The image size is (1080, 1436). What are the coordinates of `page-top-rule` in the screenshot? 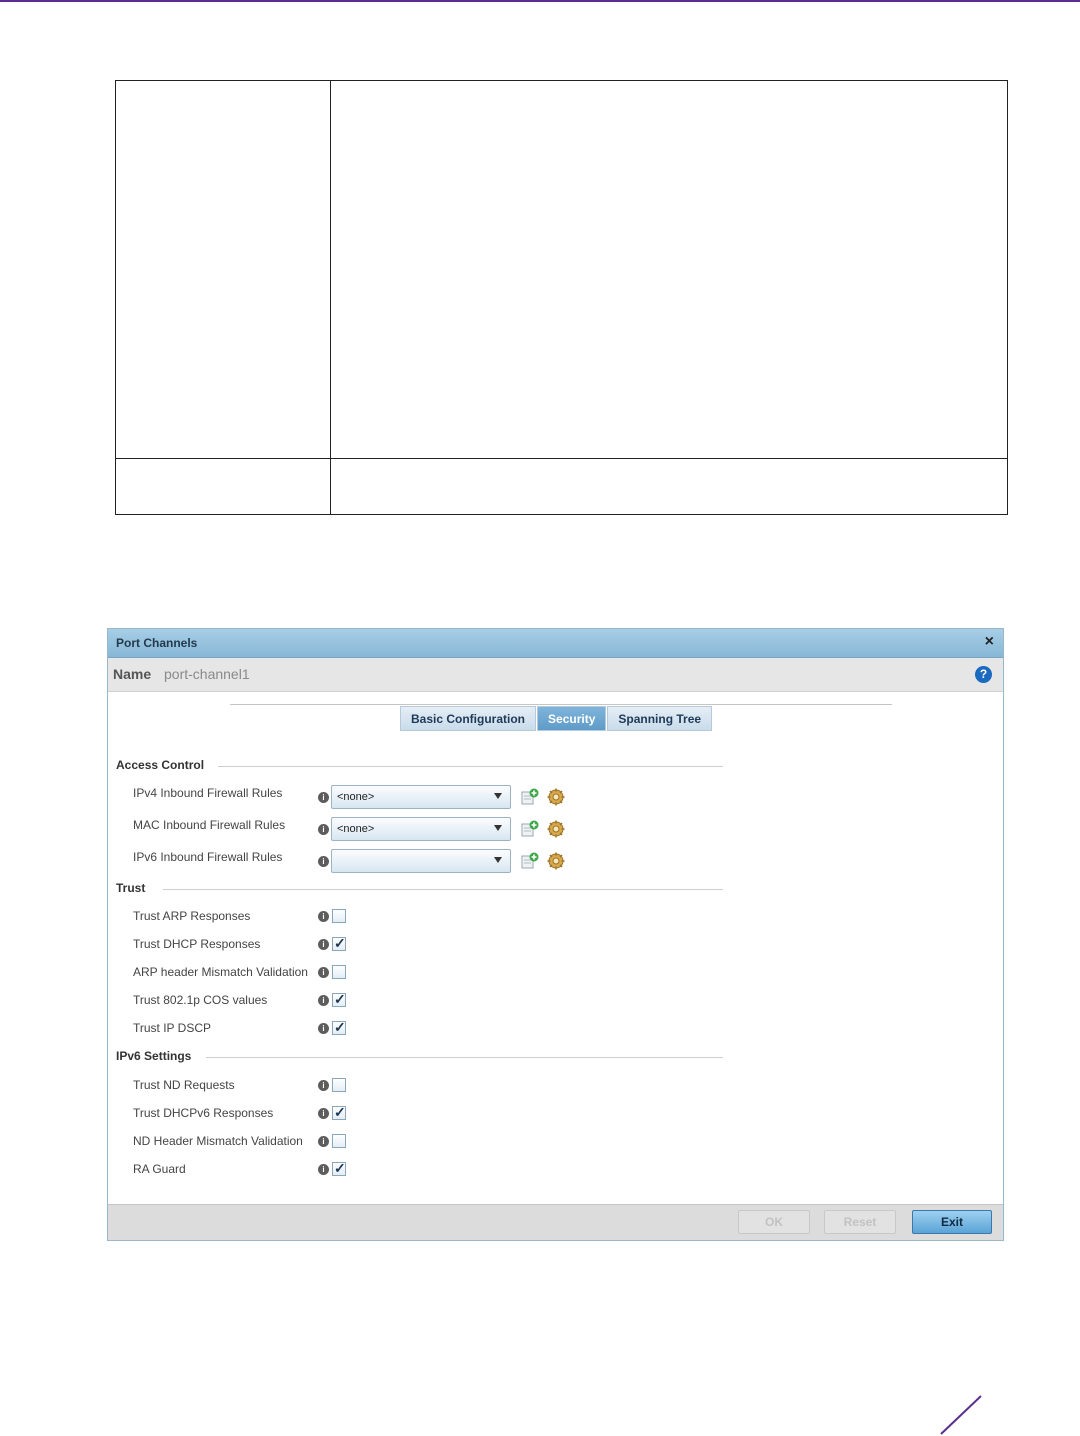 It's located at (540, 1).